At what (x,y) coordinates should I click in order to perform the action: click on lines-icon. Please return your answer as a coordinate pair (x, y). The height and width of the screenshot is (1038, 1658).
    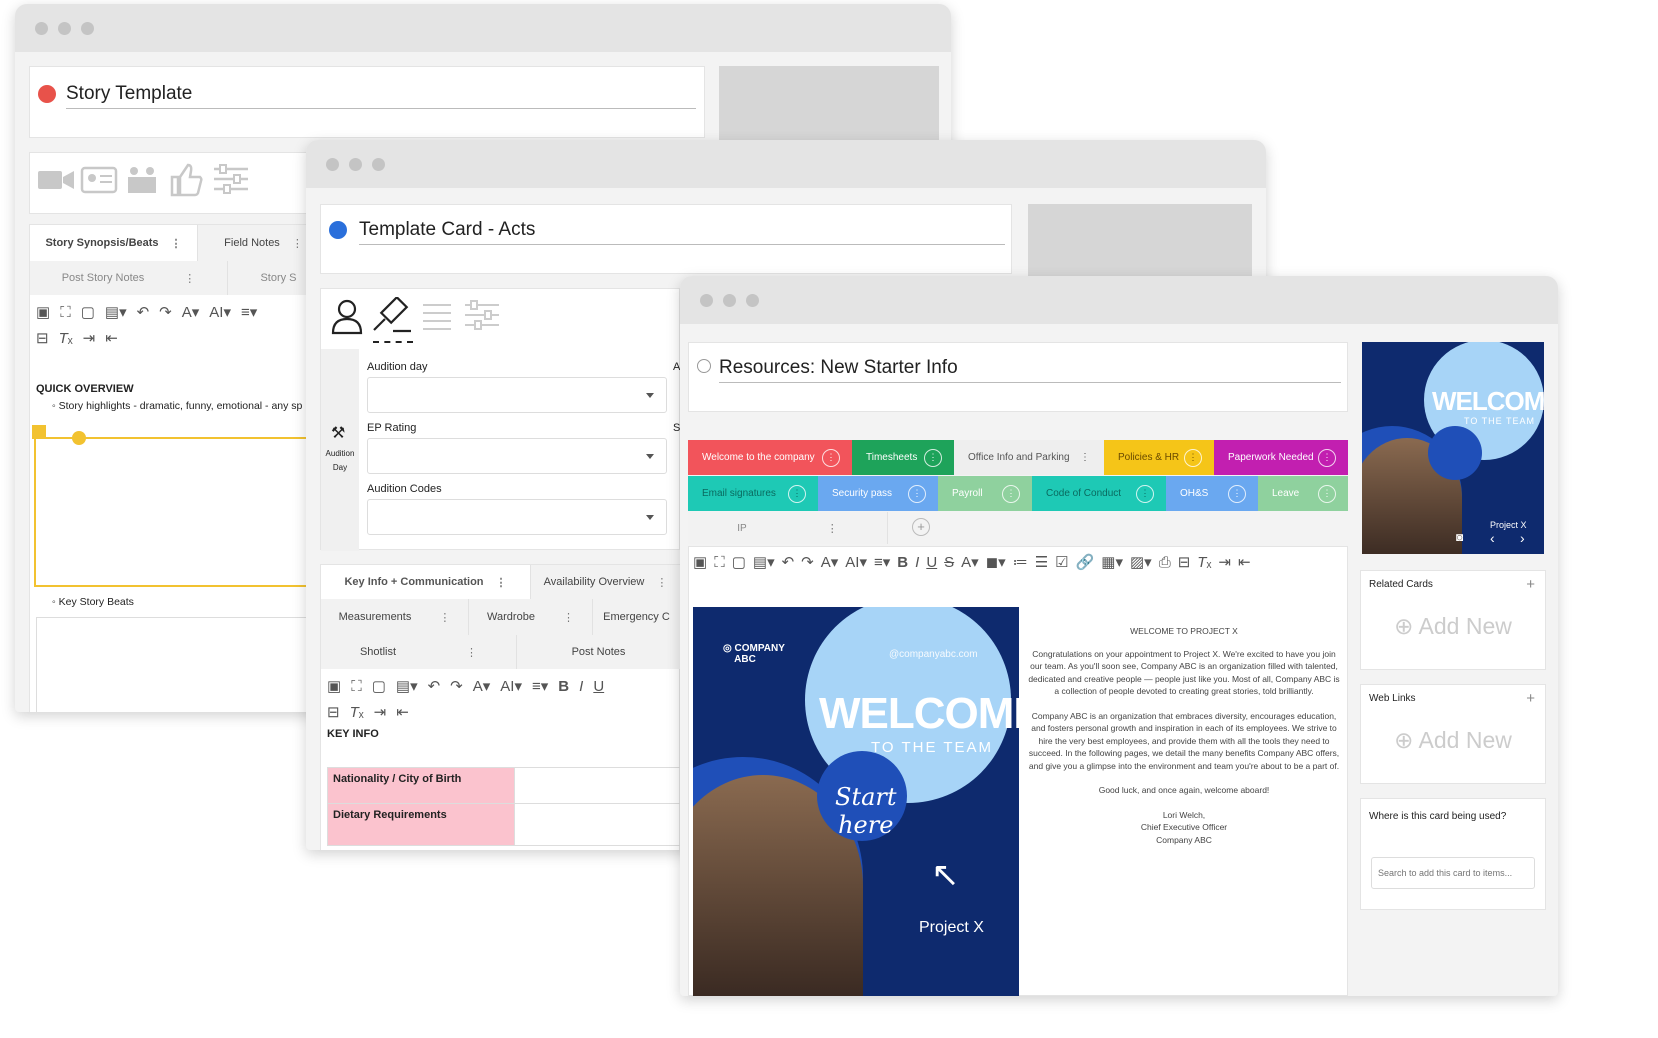
    Looking at the image, I should click on (437, 316).